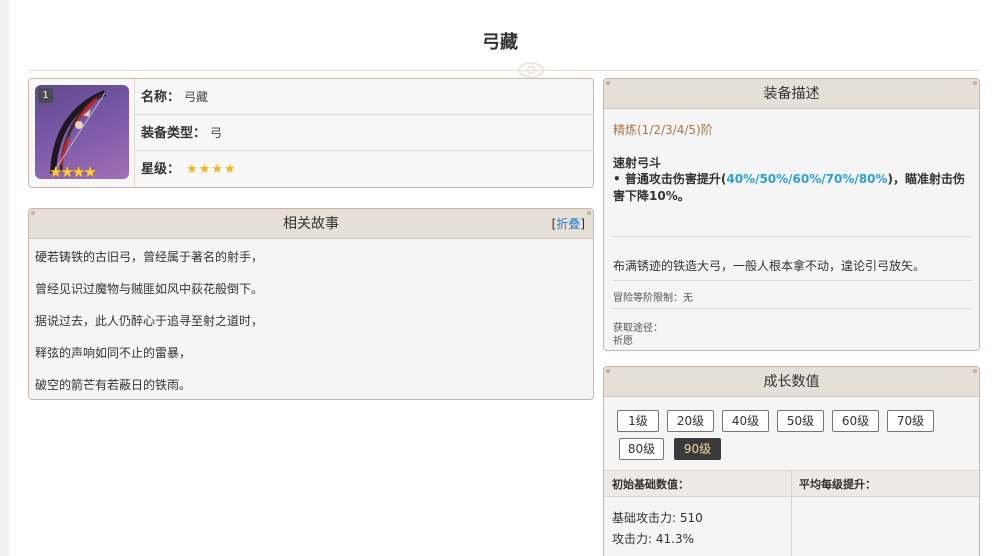 The width and height of the screenshot is (1000, 556). Describe the element at coordinates (910, 421) in the screenshot. I see `level-button-70: 70级` at that location.